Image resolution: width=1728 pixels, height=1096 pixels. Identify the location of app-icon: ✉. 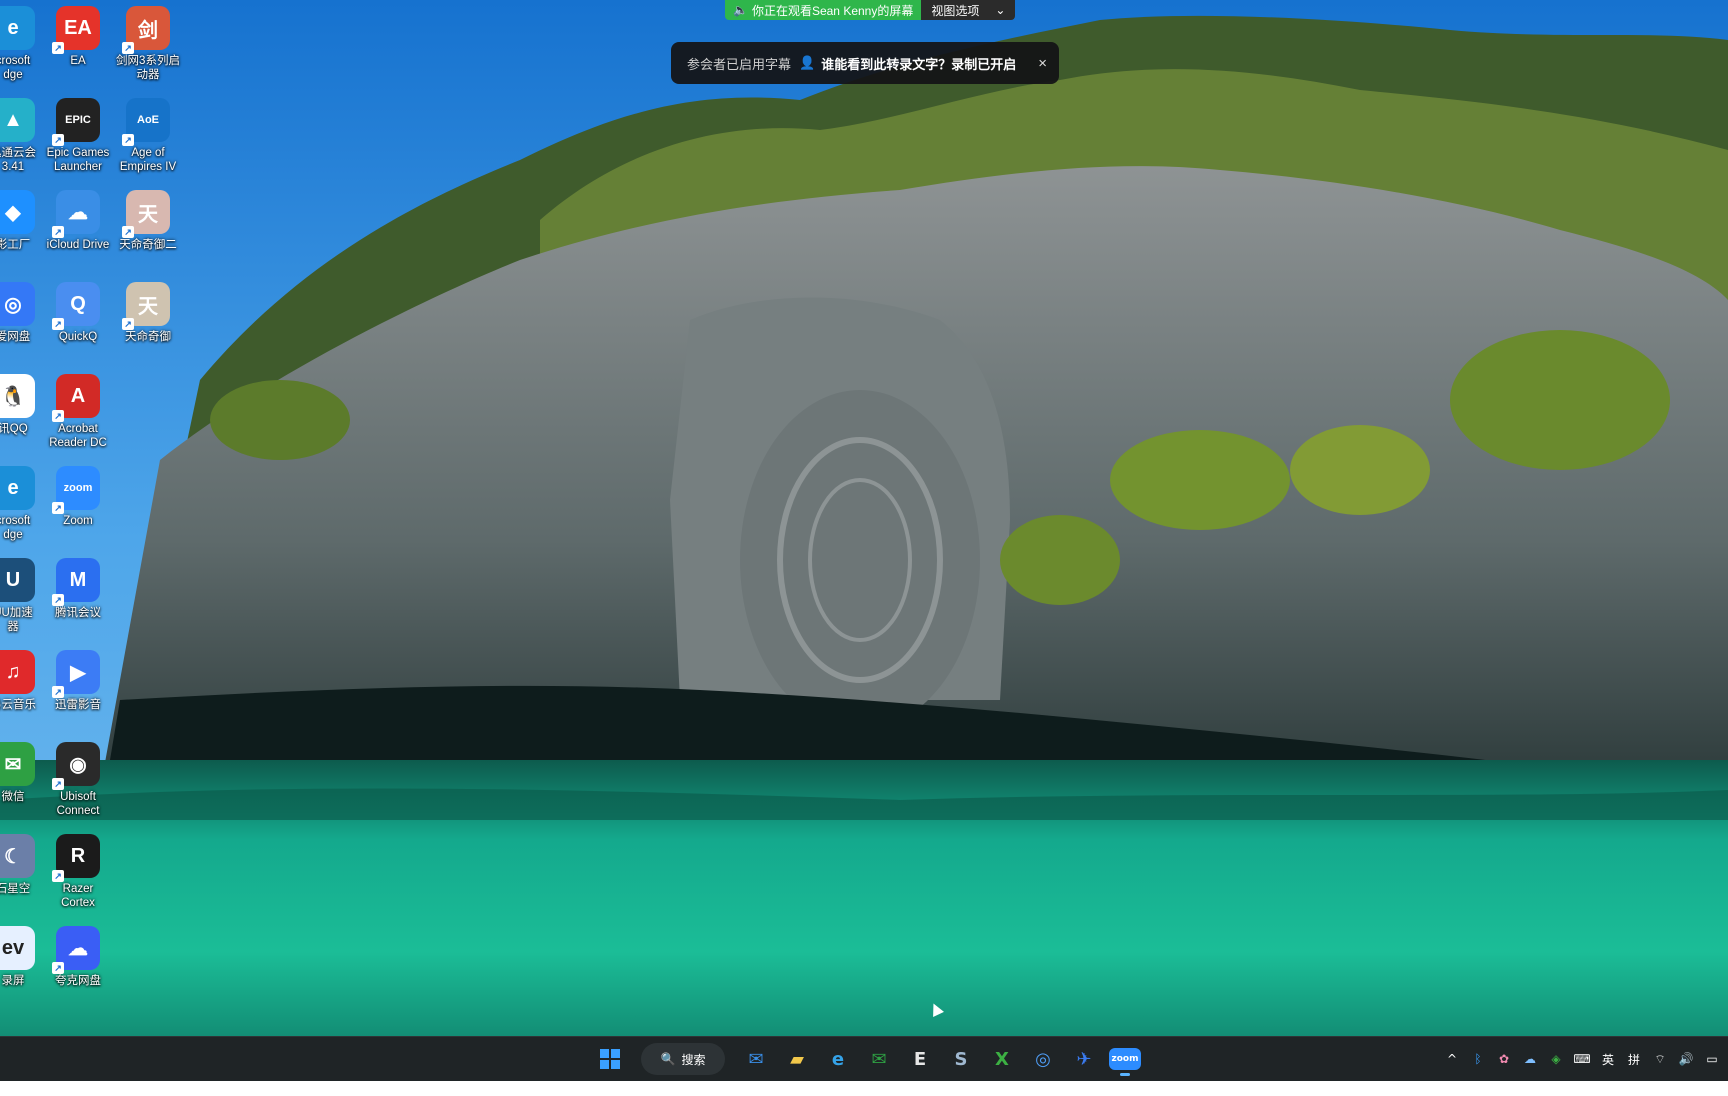
(17, 764).